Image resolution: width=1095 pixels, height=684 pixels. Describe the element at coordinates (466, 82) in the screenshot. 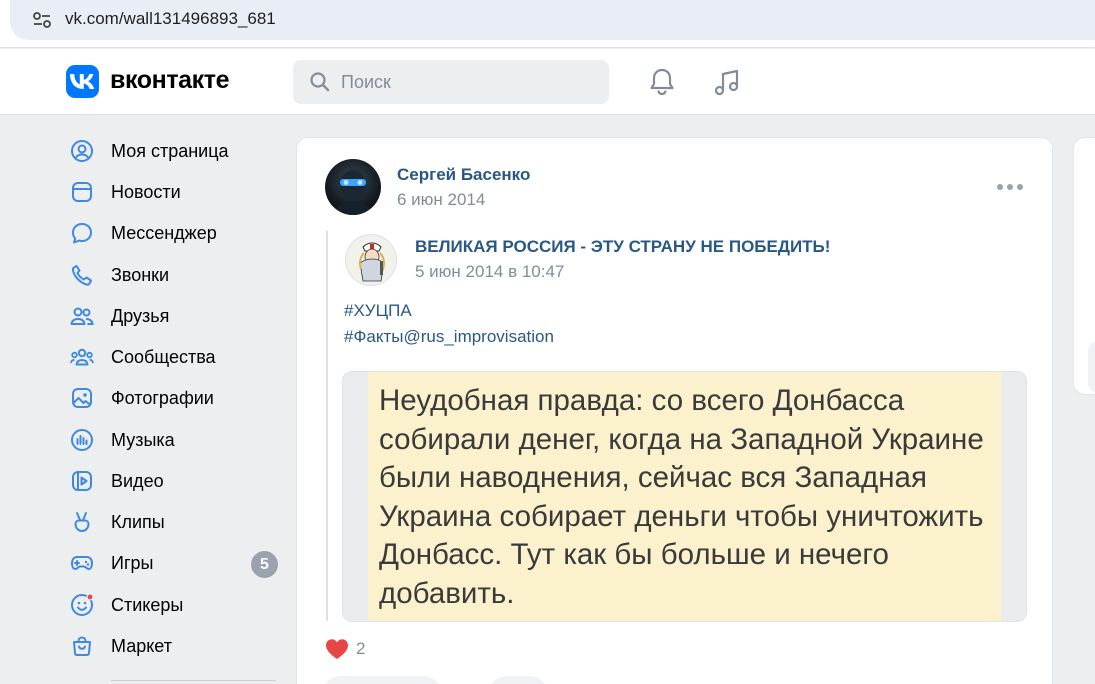

I see `search-input` at that location.